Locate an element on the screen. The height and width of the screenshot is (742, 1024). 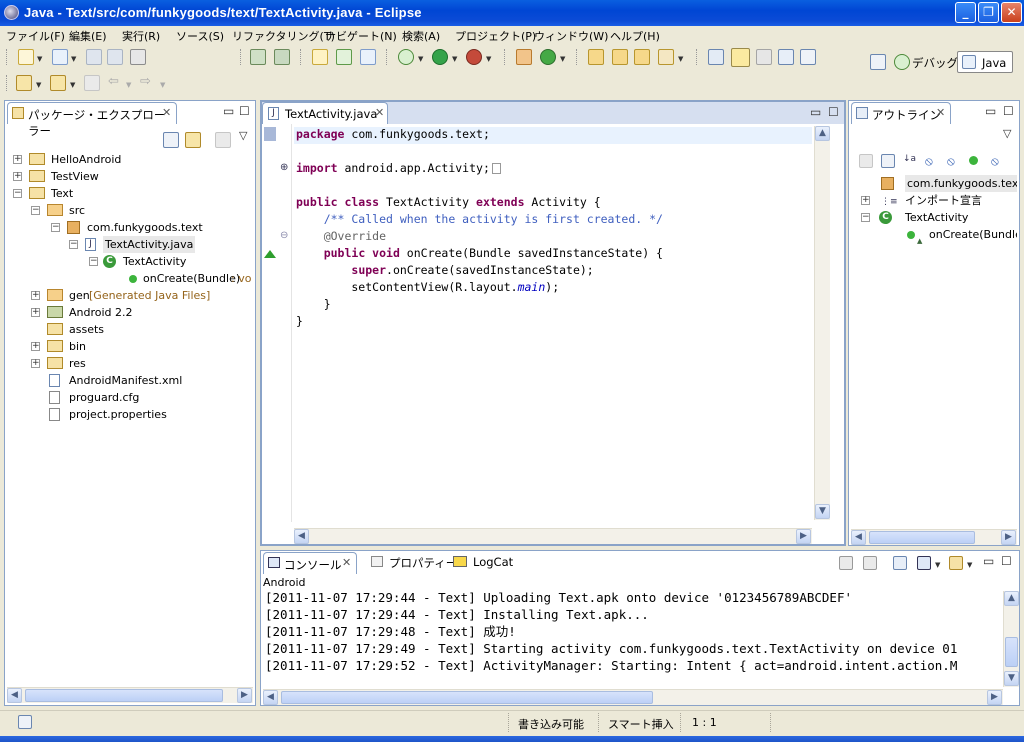
show-whitespace-icon is located at coordinates (808, 57).